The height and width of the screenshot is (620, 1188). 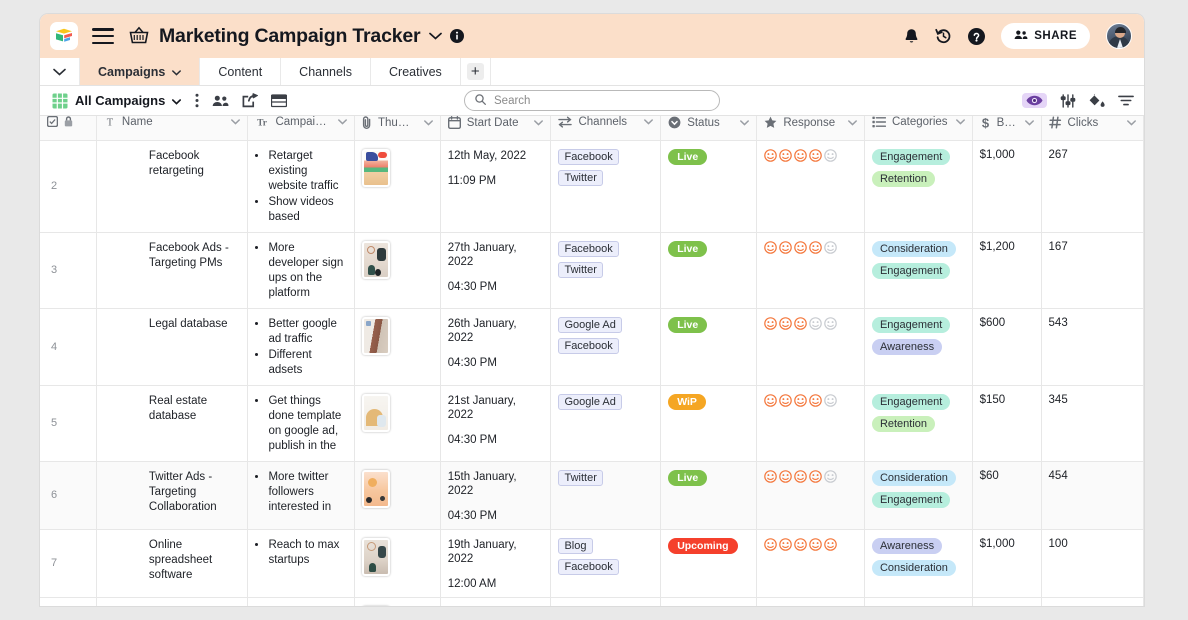 What do you see at coordinates (172, 128) in the screenshot?
I see `column-header-name: T Name` at bounding box center [172, 128].